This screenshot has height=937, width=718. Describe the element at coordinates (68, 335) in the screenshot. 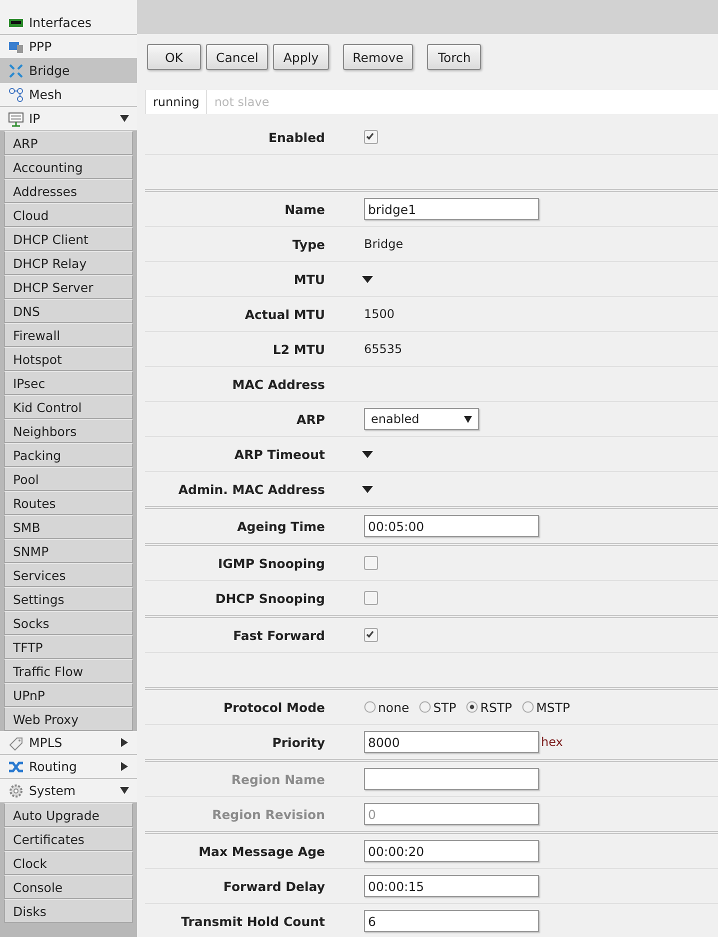

I see `sidebar-subitem: Firewall` at that location.